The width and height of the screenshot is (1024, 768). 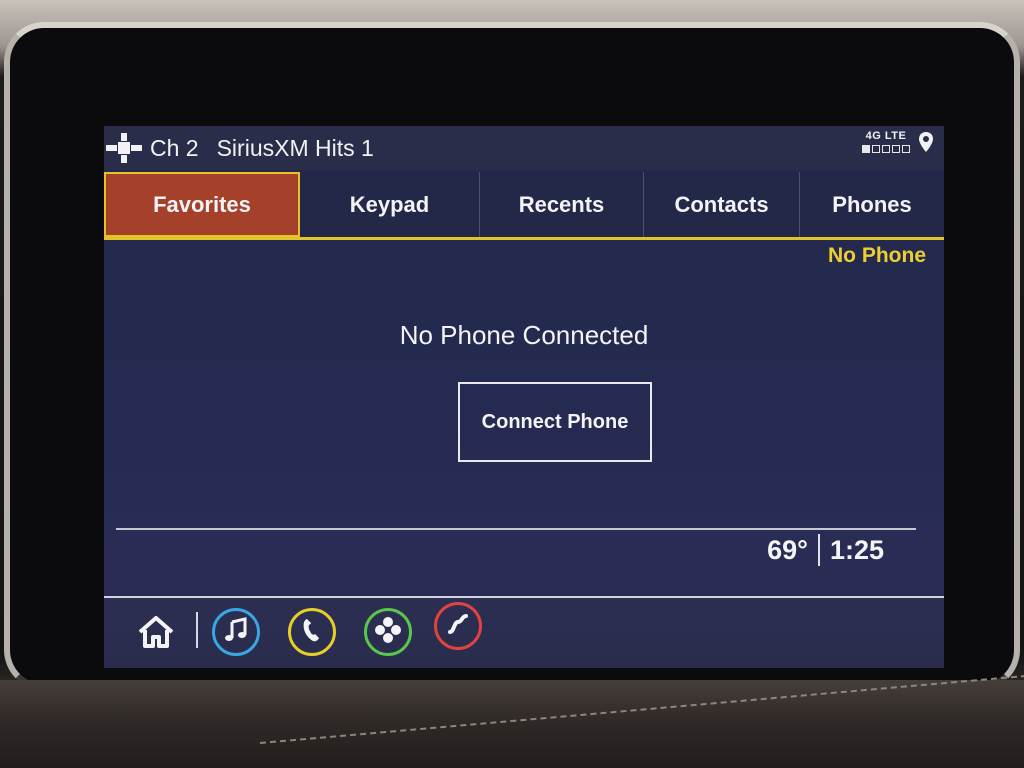 What do you see at coordinates (562, 204) in the screenshot?
I see `tab-recents: Recents` at bounding box center [562, 204].